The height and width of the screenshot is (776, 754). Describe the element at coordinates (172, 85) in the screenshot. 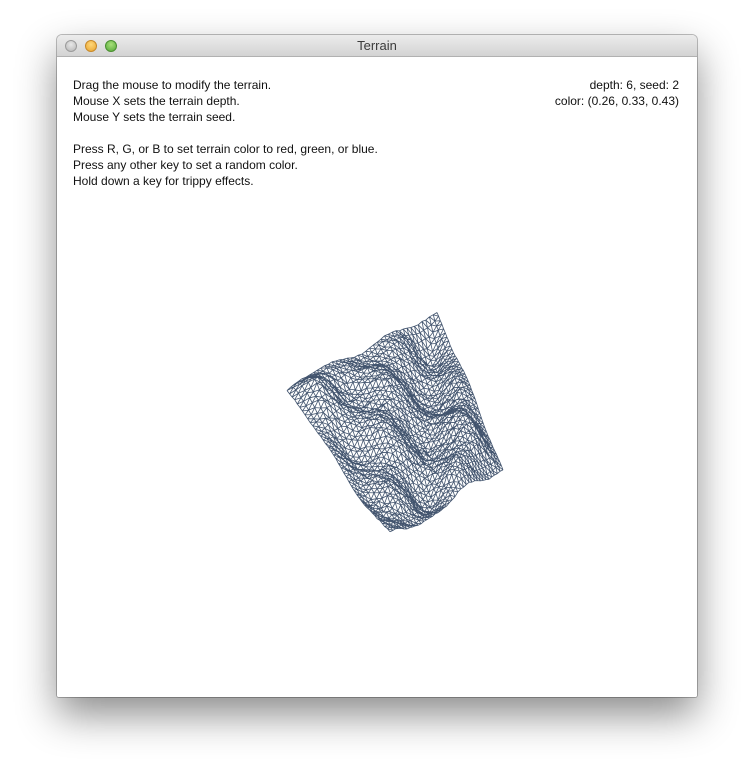

I see `instruction-line: Drag the mouse to modify the terrain.` at that location.